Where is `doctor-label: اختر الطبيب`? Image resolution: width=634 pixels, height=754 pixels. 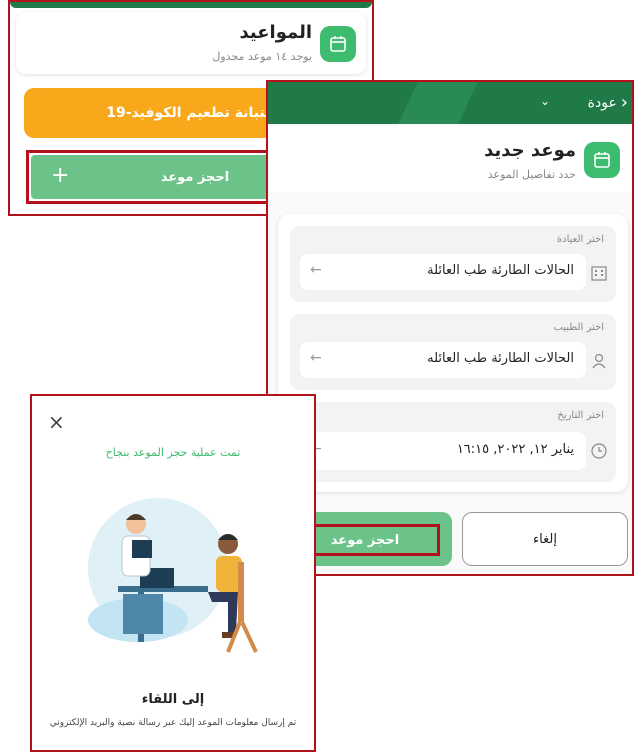 doctor-label: اختر الطبيب is located at coordinates (578, 327).